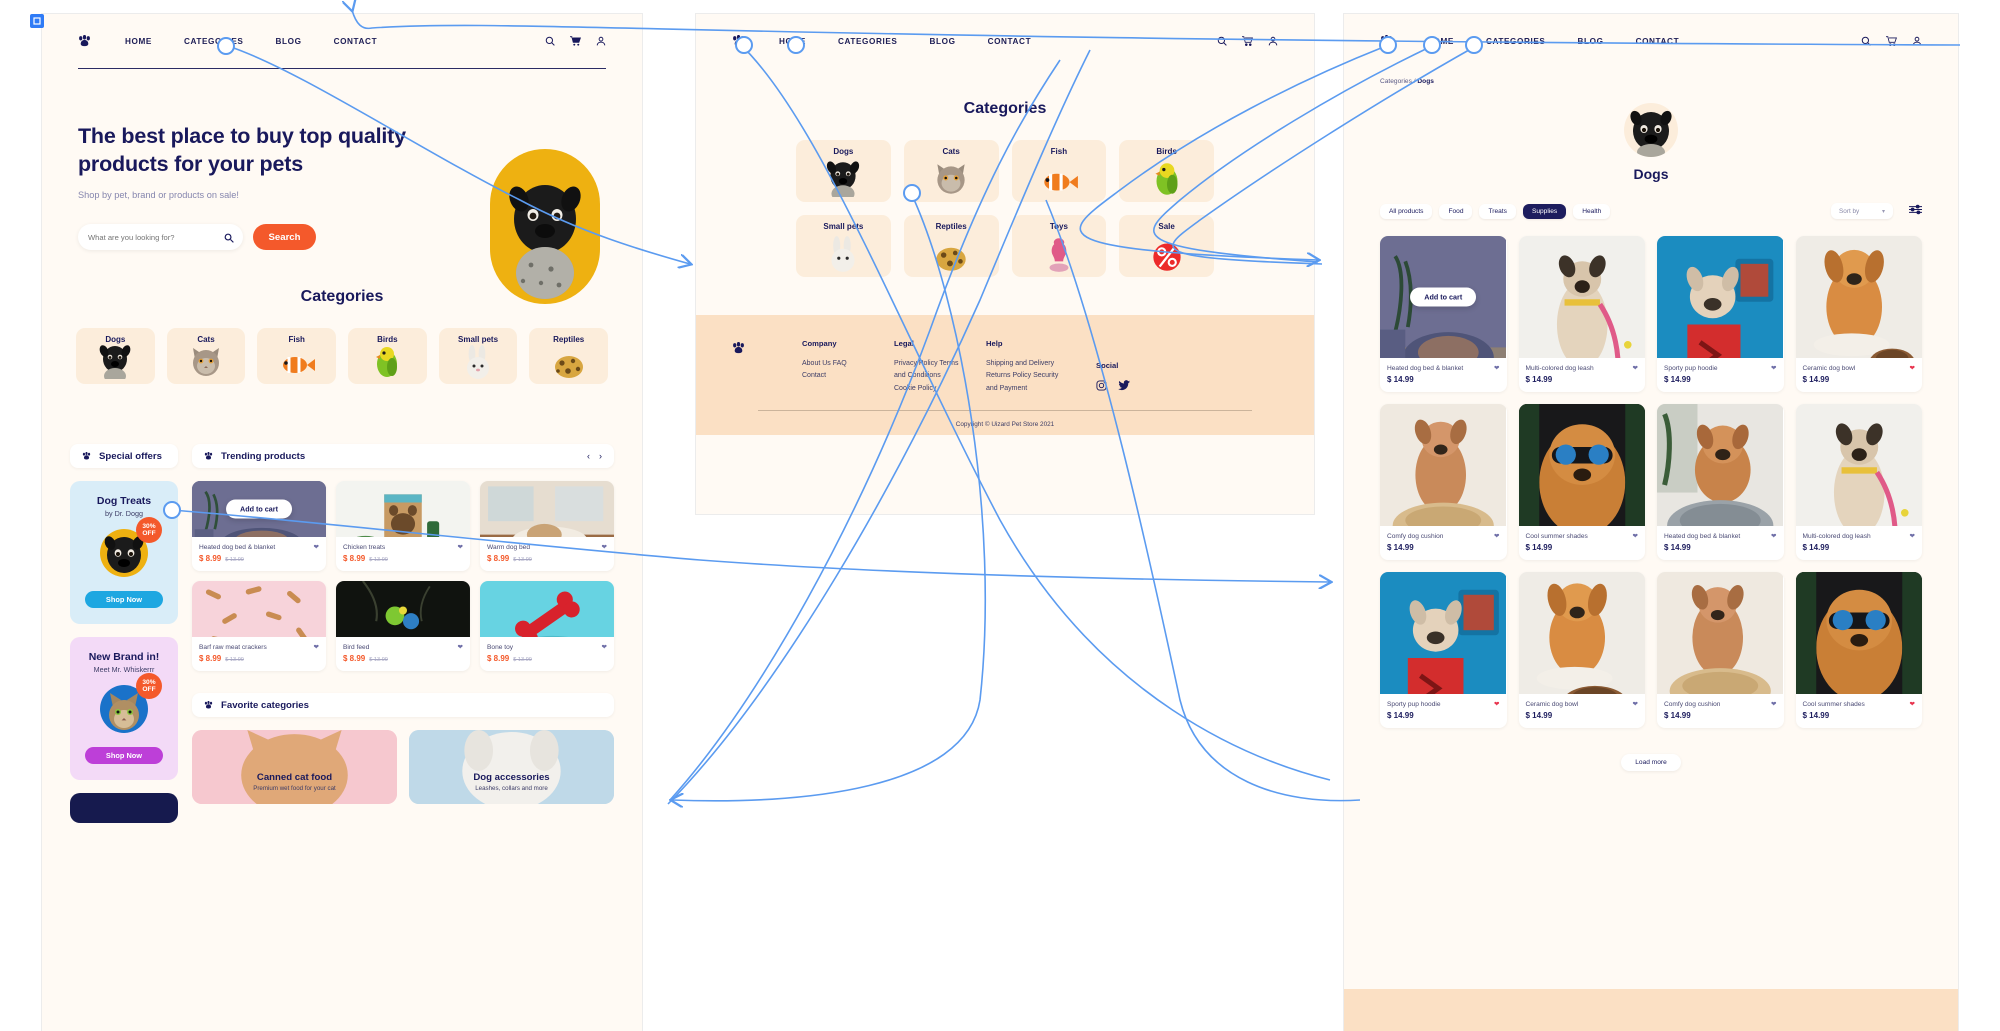 The image size is (2000, 1031). I want to click on search-box, so click(160, 237).